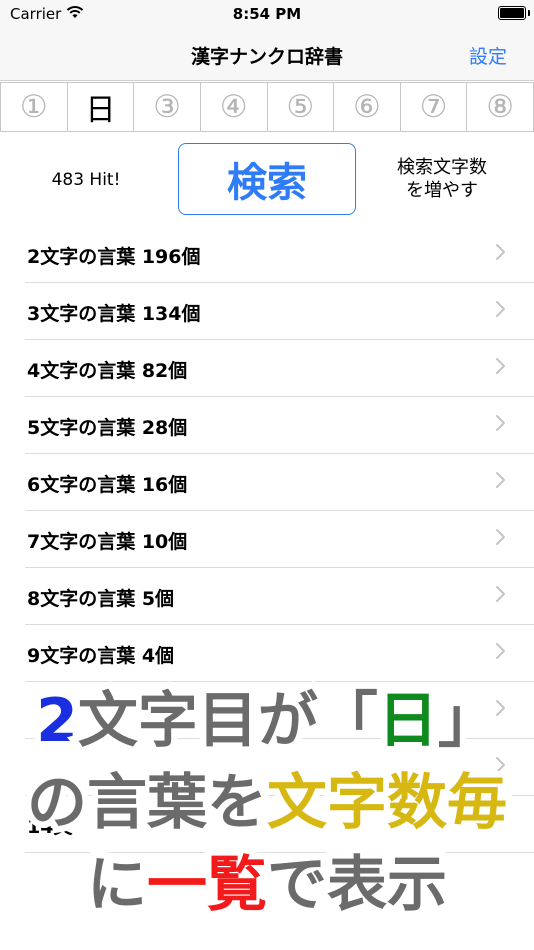 Image resolution: width=534 pixels, height=950 pixels. What do you see at coordinates (101, 599) in the screenshot?
I see `list-item-label: 8文字の言葉 5個` at bounding box center [101, 599].